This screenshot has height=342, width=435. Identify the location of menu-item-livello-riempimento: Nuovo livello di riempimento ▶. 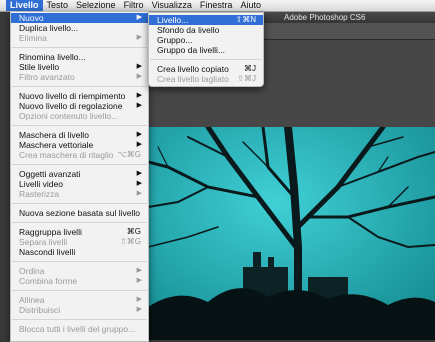
(79, 96).